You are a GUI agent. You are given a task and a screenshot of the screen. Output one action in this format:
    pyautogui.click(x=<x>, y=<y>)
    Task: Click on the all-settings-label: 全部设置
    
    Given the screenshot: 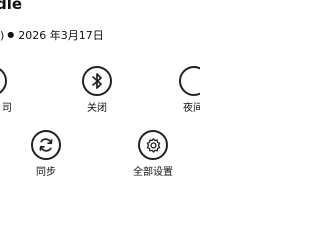 What is the action you would take?
    pyautogui.click(x=153, y=172)
    